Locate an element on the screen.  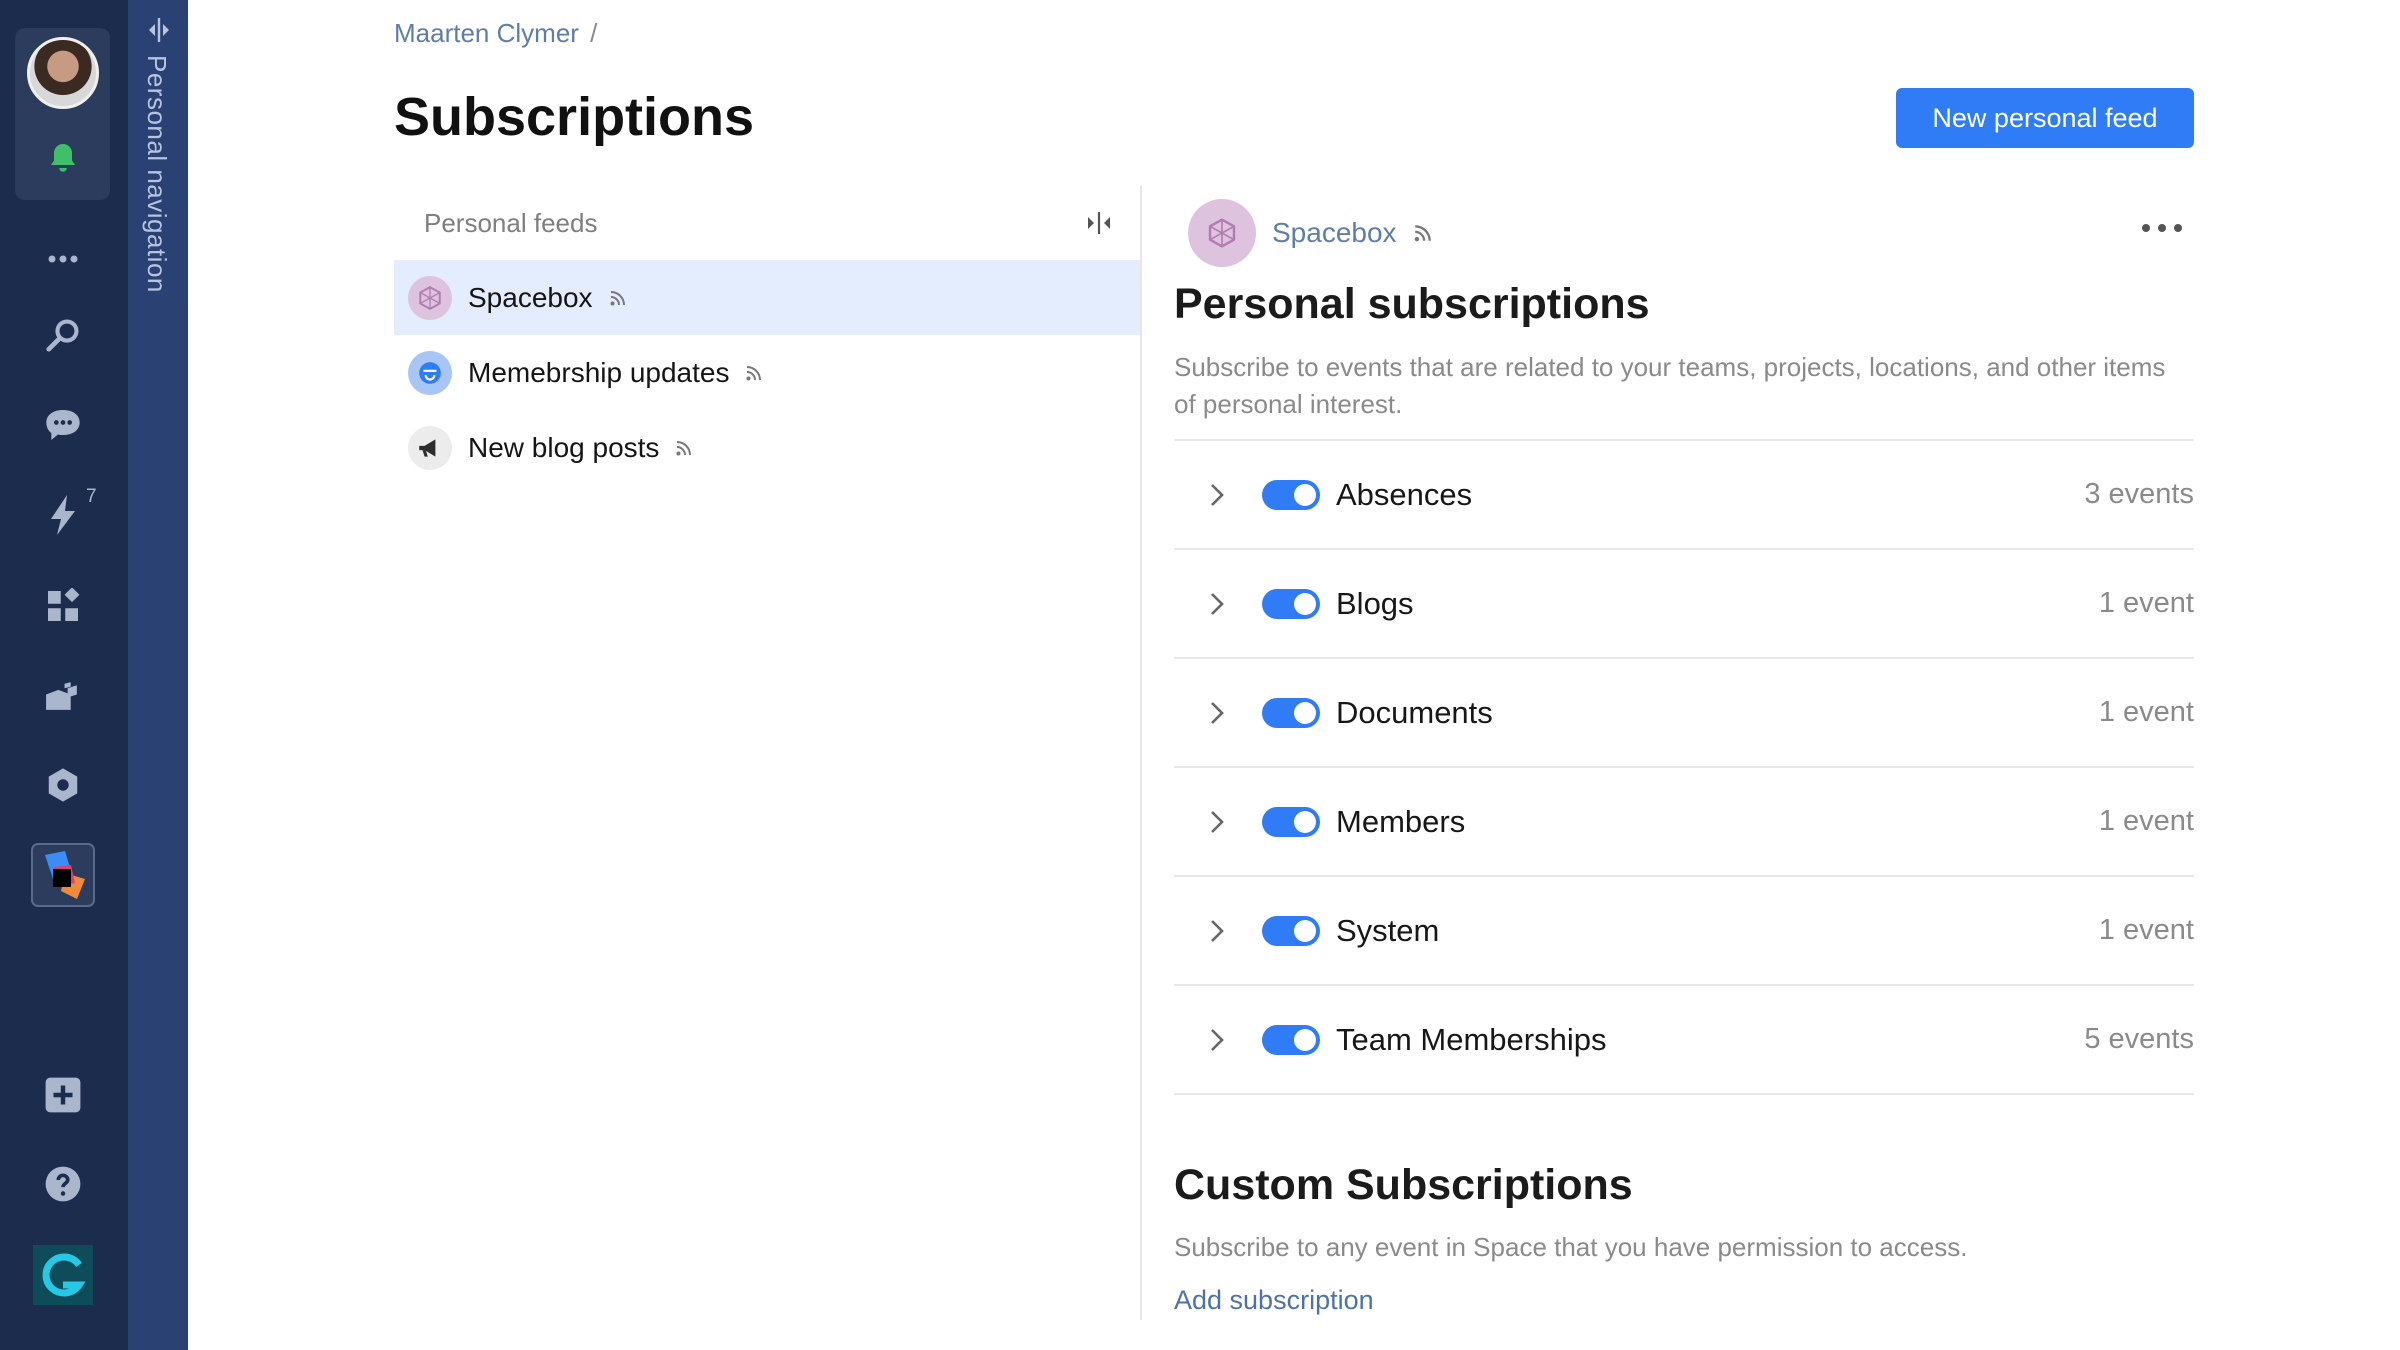
notifications-button is located at coordinates (62, 159).